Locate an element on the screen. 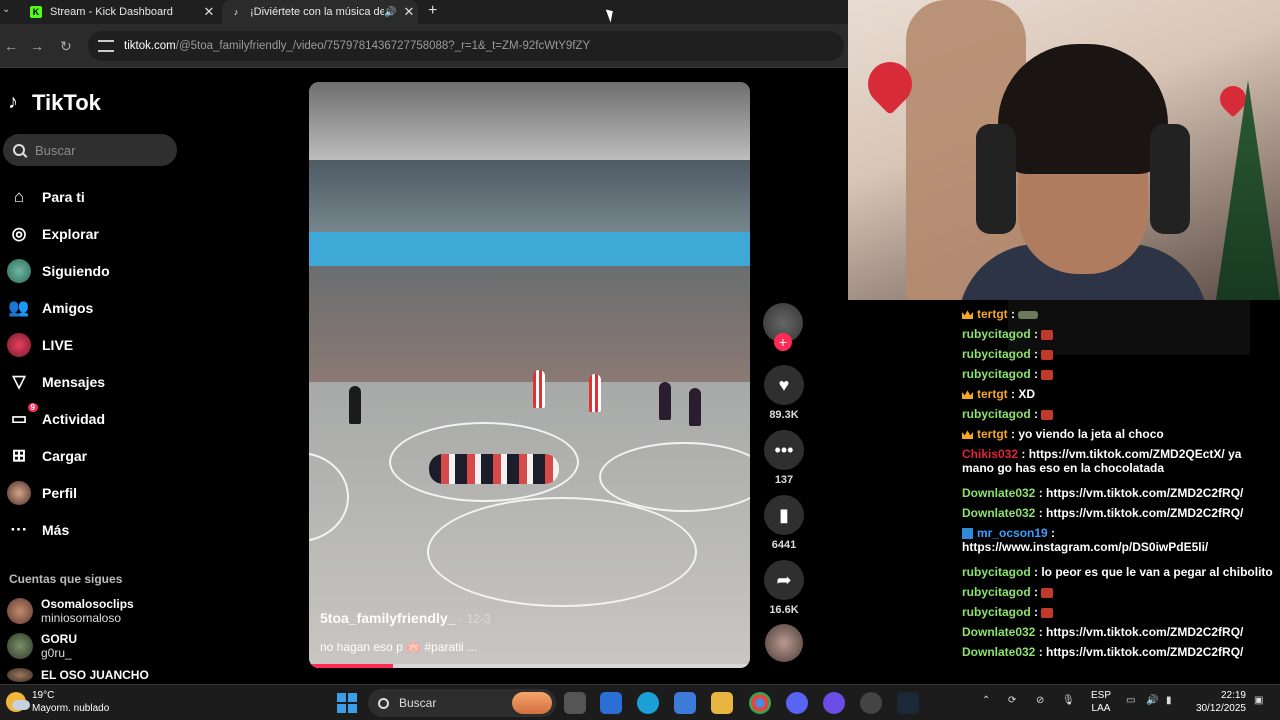 This screenshot has width=1280, height=720. upload-icon: ⊞ is located at coordinates (19, 455).